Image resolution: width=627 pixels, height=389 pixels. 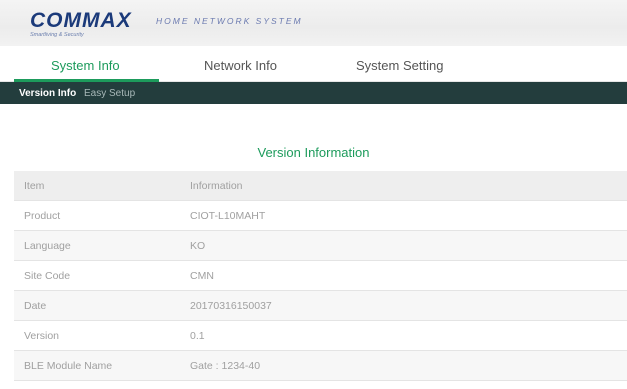 I want to click on table-row: Version 0.1, so click(x=320, y=335).